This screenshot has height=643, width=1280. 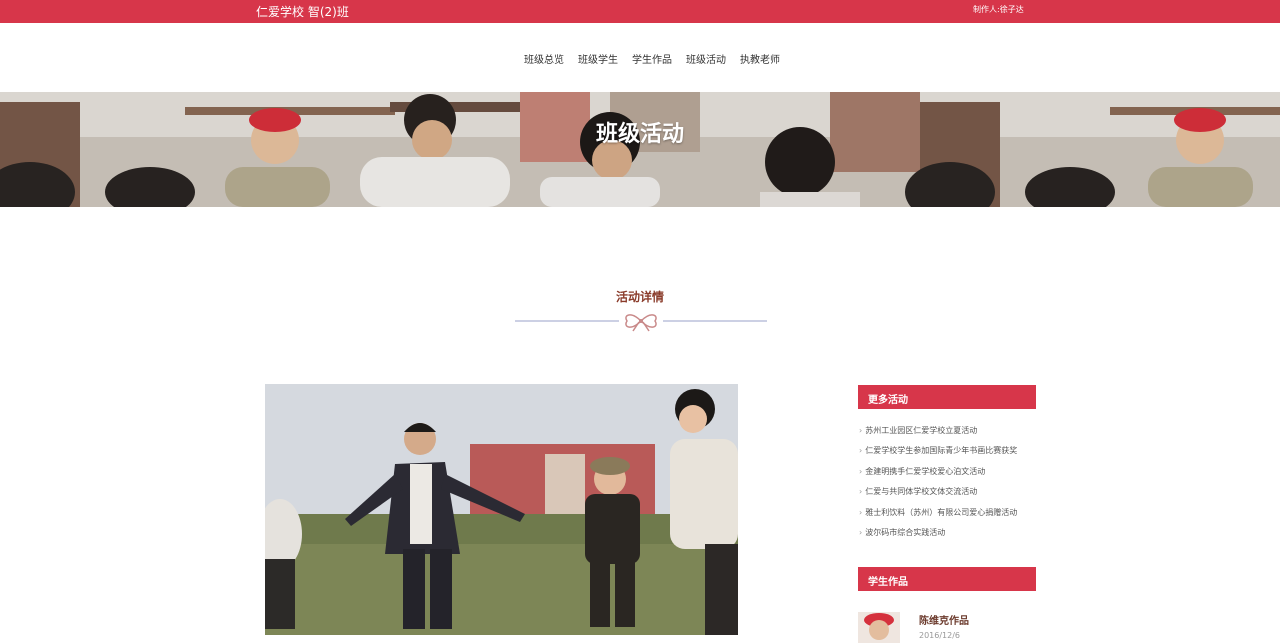 What do you see at coordinates (954, 537) in the screenshot?
I see `list-item: › 波尔码市综合实践活动` at bounding box center [954, 537].